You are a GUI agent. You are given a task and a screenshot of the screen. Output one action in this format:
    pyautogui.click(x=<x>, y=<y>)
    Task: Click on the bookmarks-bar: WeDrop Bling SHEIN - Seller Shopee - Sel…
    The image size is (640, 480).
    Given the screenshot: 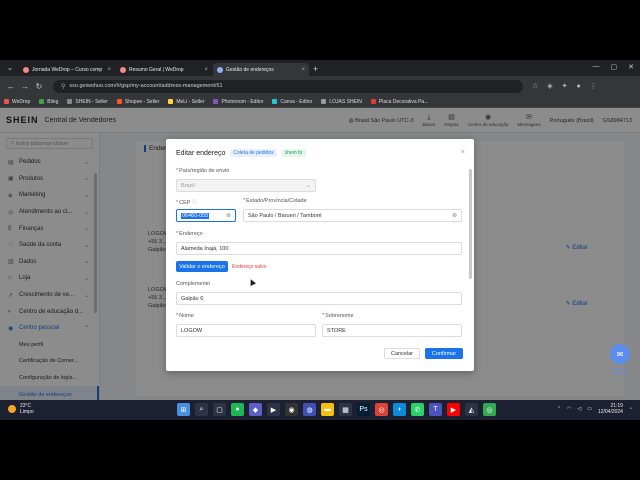 What is the action you would take?
    pyautogui.click(x=320, y=102)
    